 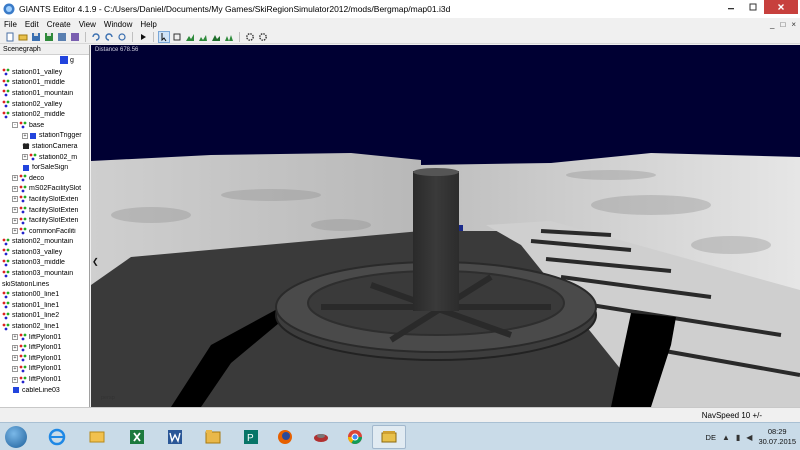 What do you see at coordinates (59, 24) in the screenshot?
I see `menu-create: Create` at bounding box center [59, 24].